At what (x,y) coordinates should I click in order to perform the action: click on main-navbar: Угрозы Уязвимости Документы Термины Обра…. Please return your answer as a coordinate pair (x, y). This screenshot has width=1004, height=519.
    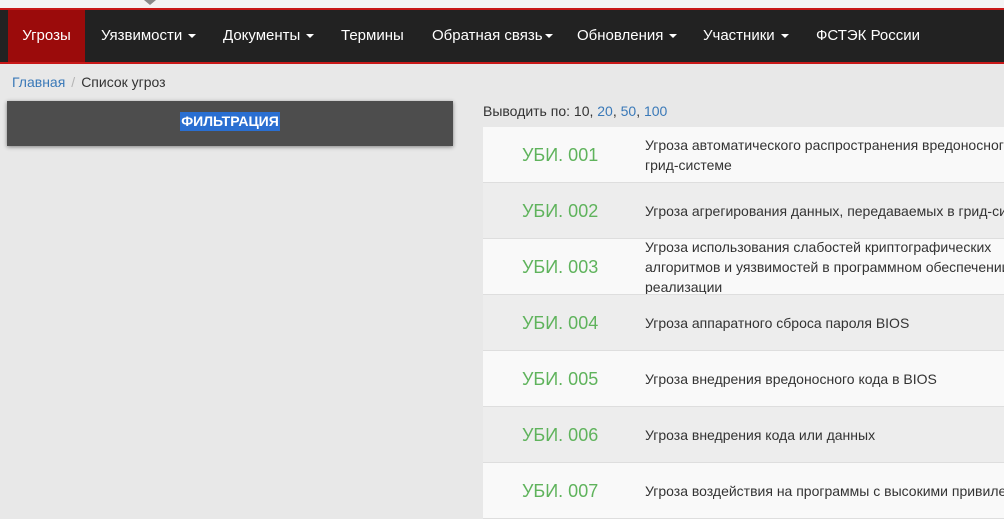
    Looking at the image, I should click on (502, 36).